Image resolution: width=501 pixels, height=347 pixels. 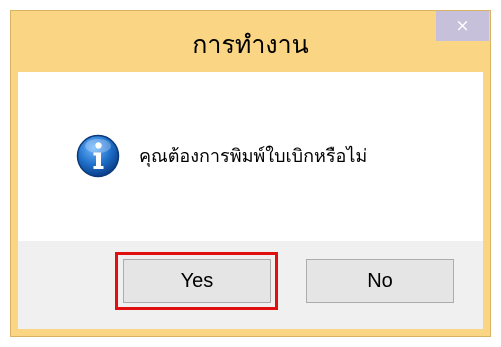 What do you see at coordinates (98, 156) in the screenshot?
I see `info-icon` at bounding box center [98, 156].